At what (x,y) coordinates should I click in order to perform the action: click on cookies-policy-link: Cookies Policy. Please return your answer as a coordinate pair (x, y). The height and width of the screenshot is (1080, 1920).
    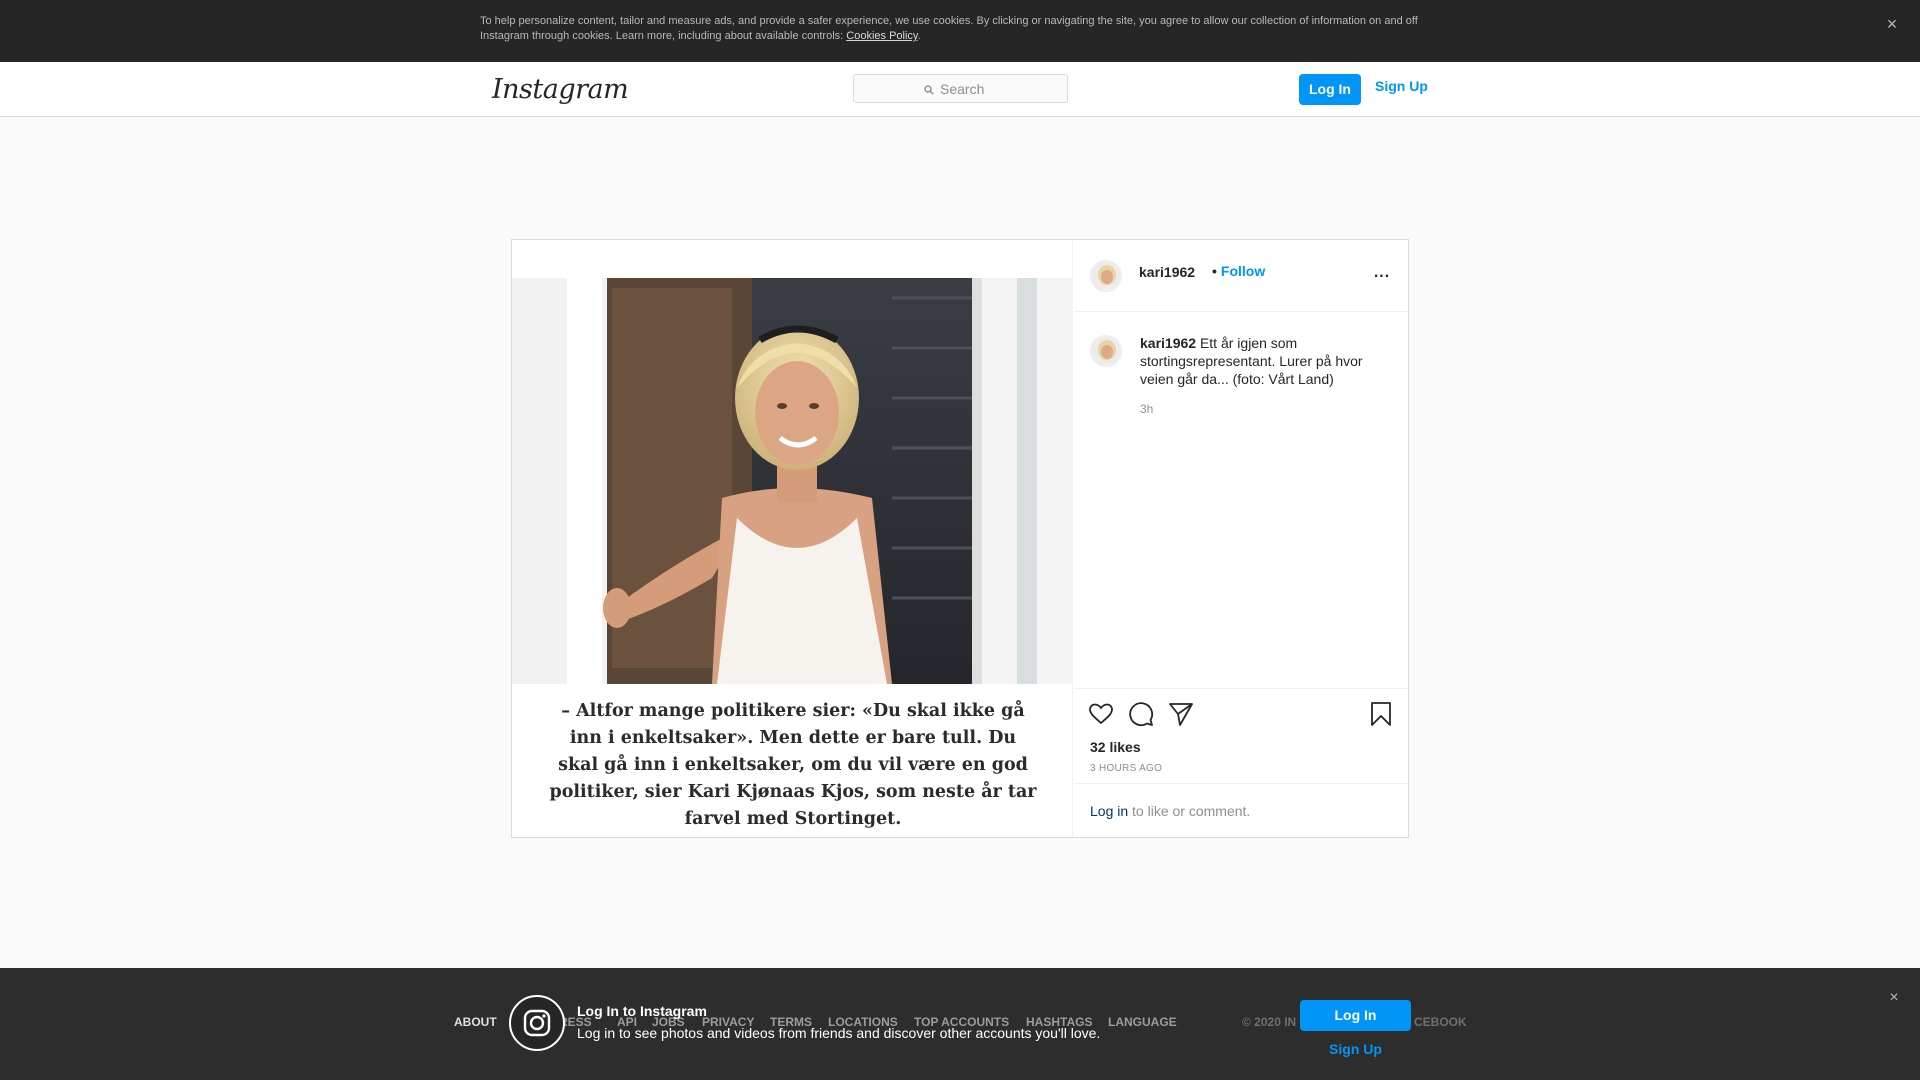
    Looking at the image, I should click on (881, 36).